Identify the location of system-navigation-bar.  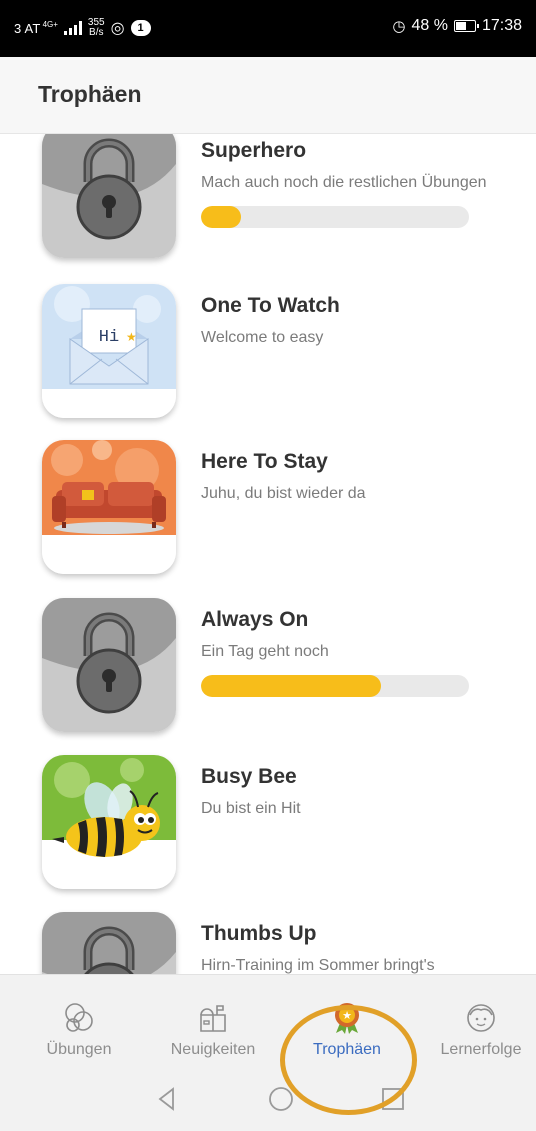
(268, 1098).